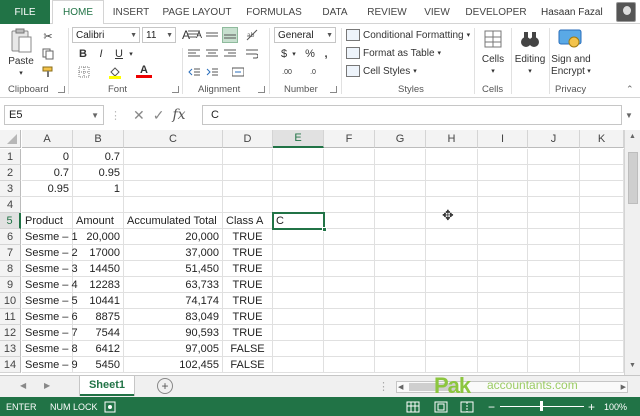  What do you see at coordinates (84, 72) in the screenshot?
I see `borders-icon` at bounding box center [84, 72].